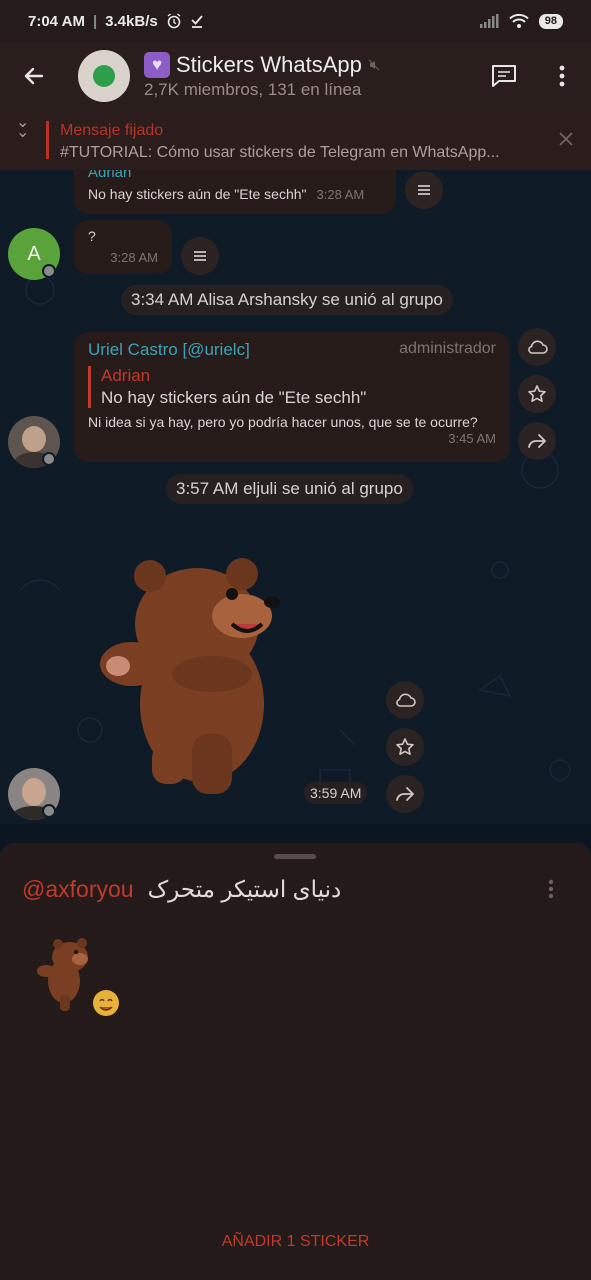 This screenshot has height=1280, width=591. Describe the element at coordinates (253, 89) in the screenshot. I see `chat-subtitle: 2,7K miembros, 131 en línea` at that location.